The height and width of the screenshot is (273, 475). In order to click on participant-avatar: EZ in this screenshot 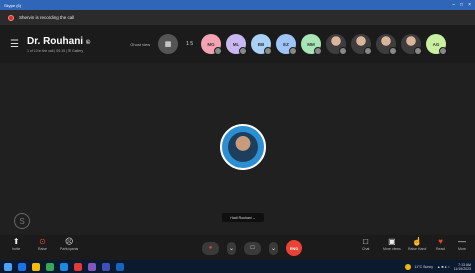, I will do `click(287, 44)`.